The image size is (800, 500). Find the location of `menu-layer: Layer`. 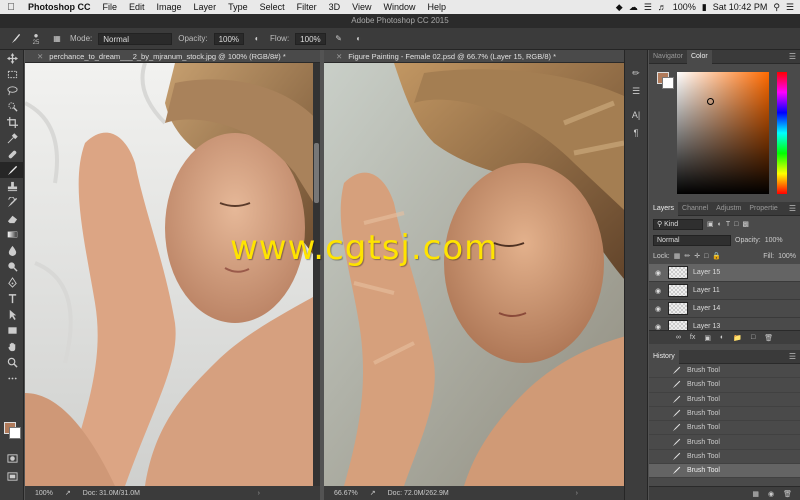

menu-layer: Layer is located at coordinates (205, 7).